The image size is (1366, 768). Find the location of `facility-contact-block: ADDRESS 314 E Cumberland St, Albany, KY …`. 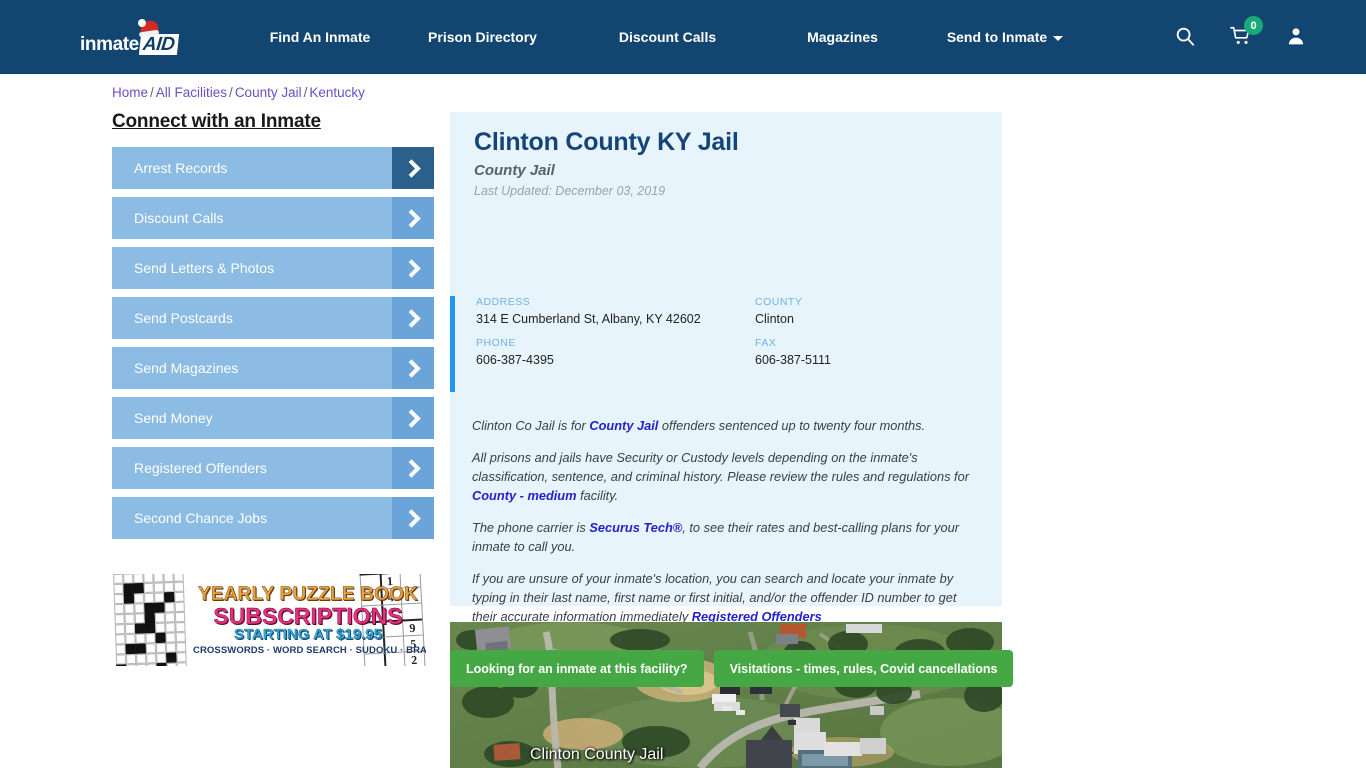

facility-contact-block: ADDRESS 314 E Cumberland St, Albany, KY … is located at coordinates (726, 344).